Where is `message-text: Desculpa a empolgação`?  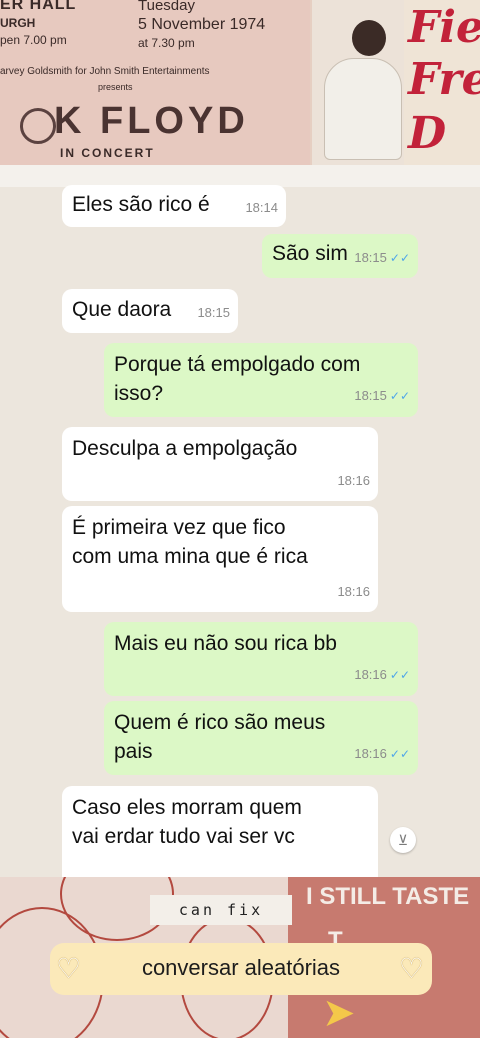 message-text: Desculpa a empolgação is located at coordinates (185, 448).